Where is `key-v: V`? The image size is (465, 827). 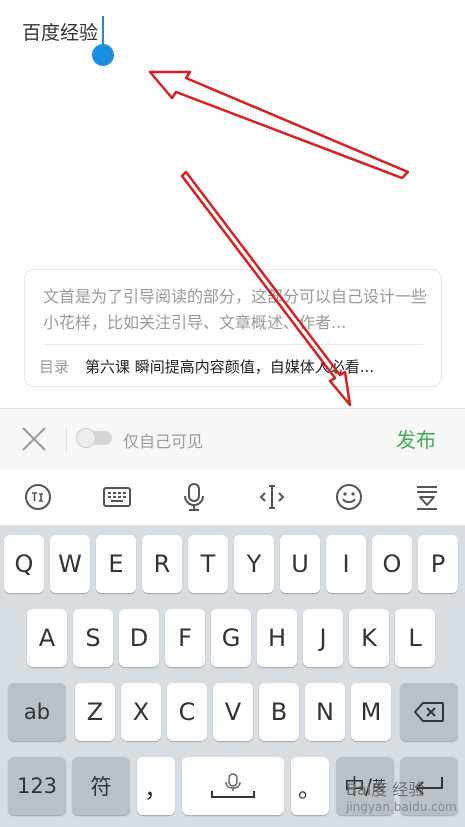 key-v: V is located at coordinates (233, 712).